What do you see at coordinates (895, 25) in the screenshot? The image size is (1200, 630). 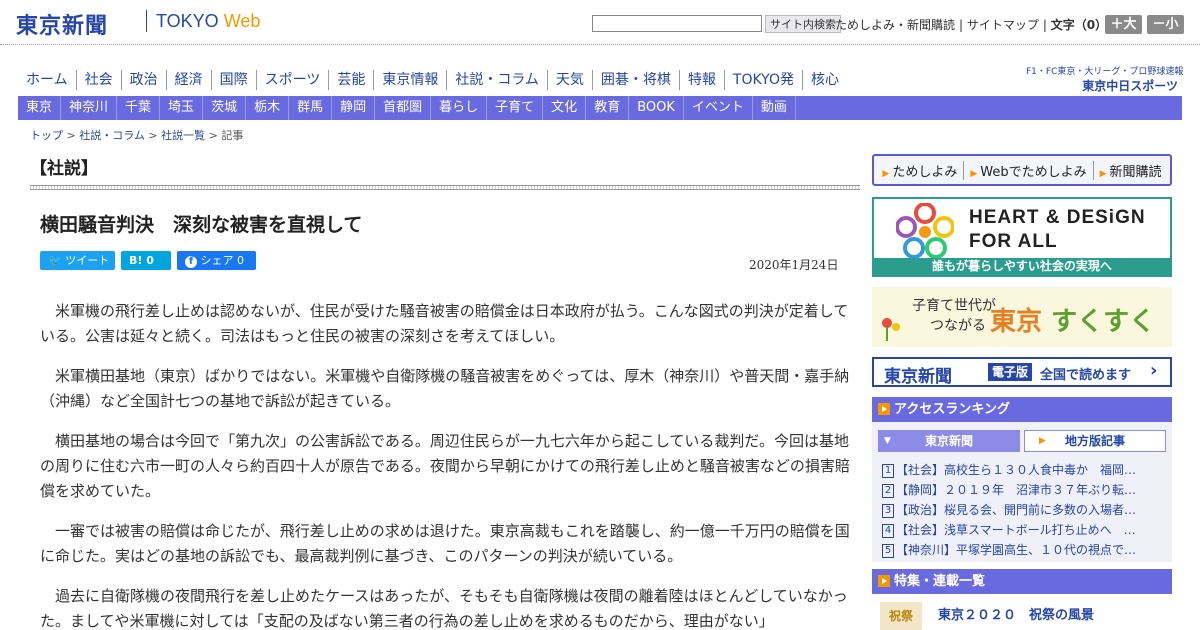 I see `trial-subscribe-link: ためしよみ・新聞購読` at bounding box center [895, 25].